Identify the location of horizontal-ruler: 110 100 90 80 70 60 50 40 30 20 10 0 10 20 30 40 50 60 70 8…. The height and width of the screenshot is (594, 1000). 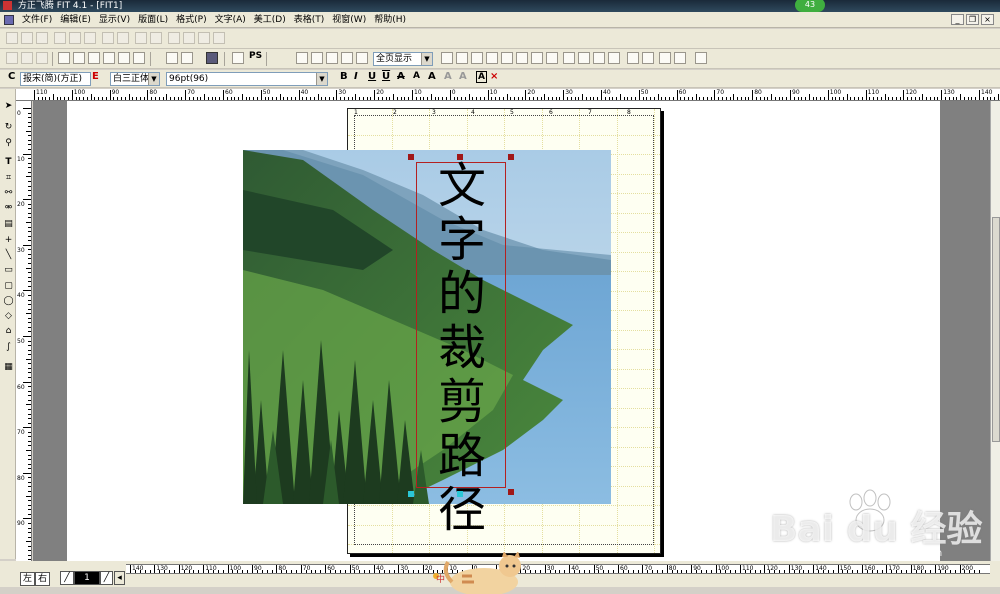
(508, 95).